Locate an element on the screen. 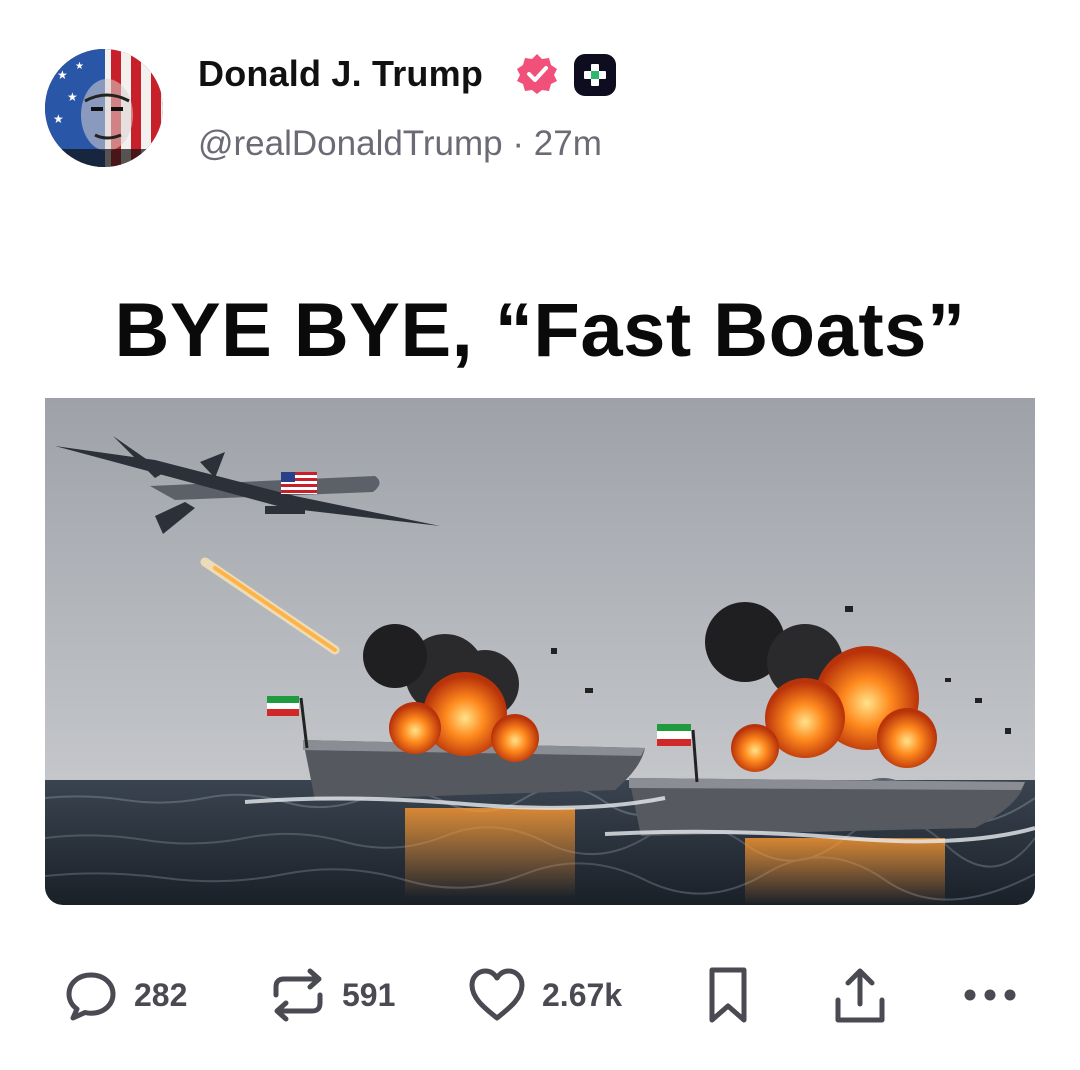  timestamp: 27m is located at coordinates (568, 143).